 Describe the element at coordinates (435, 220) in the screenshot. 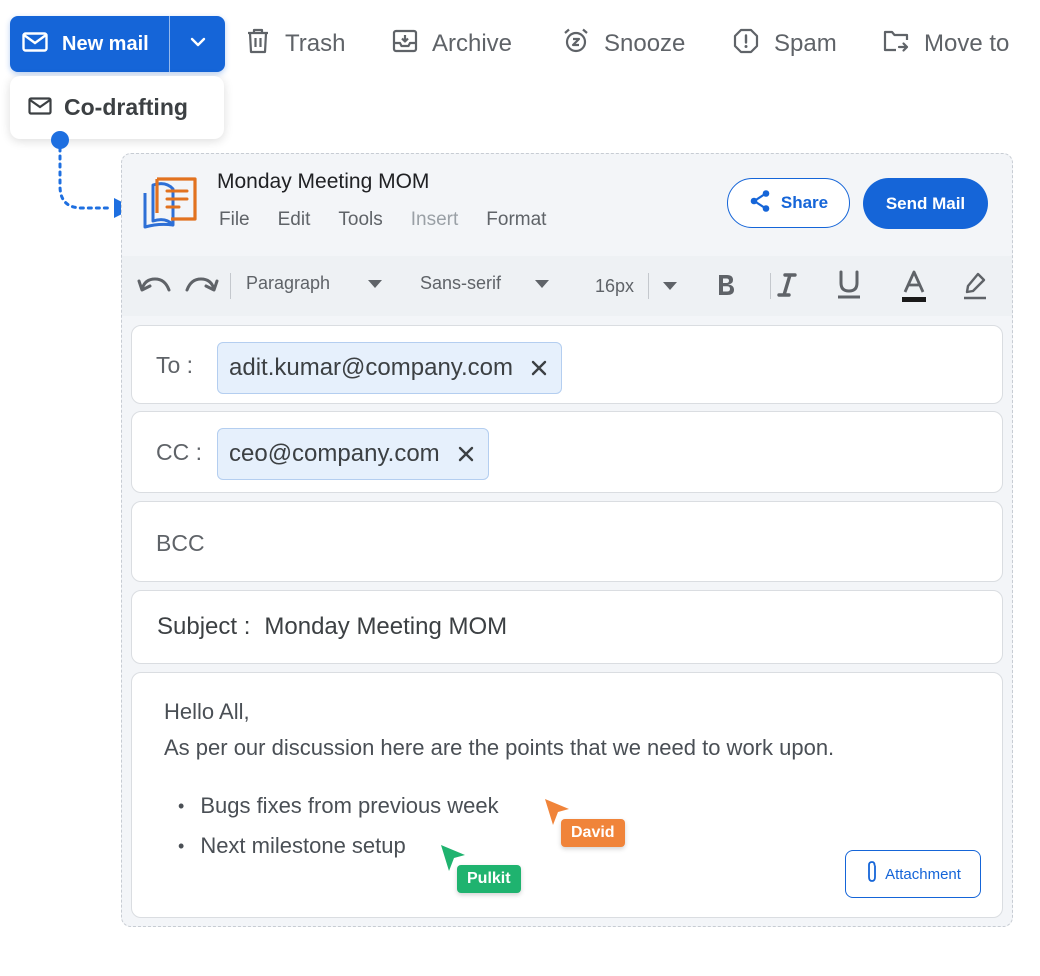

I see `menu-insert: Insert` at that location.